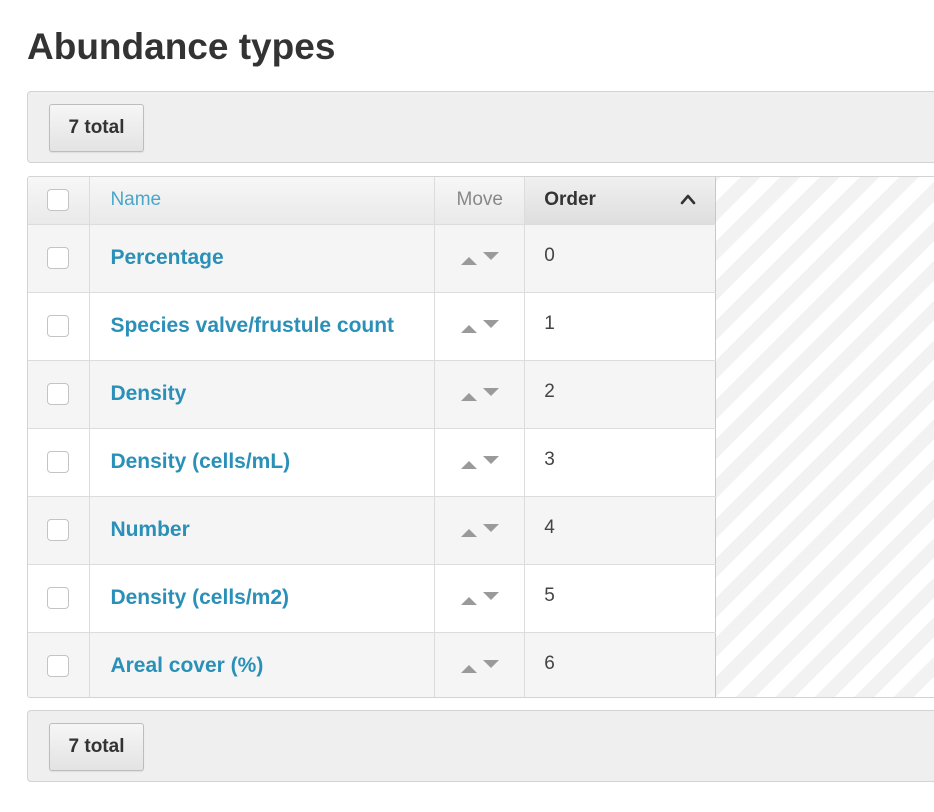 The height and width of the screenshot is (812, 934). What do you see at coordinates (620, 326) in the screenshot?
I see `order-cell: 1` at bounding box center [620, 326].